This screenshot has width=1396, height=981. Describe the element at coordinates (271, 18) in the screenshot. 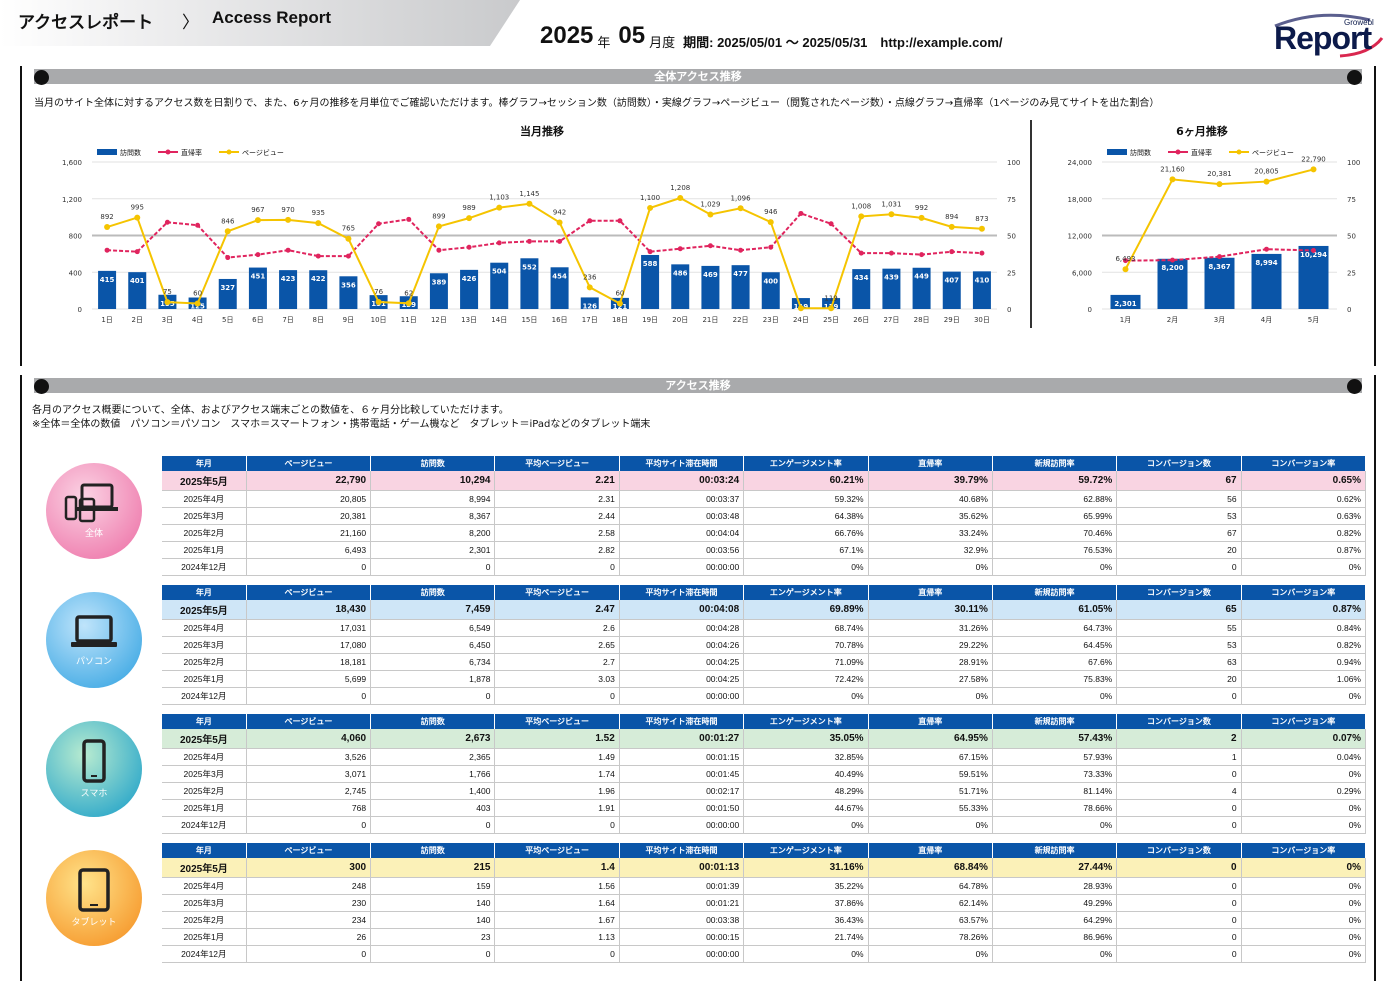

I see `breadcrumb-en: Access Report` at that location.